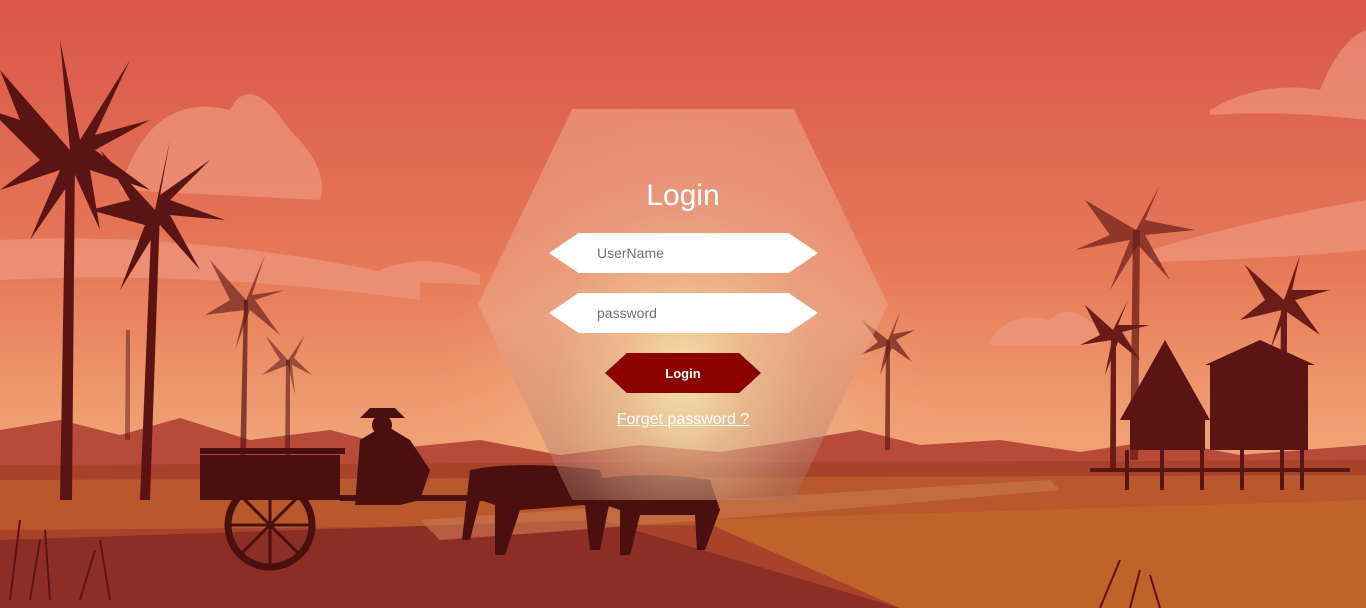 This screenshot has height=608, width=1366. I want to click on password-field, so click(683, 313).